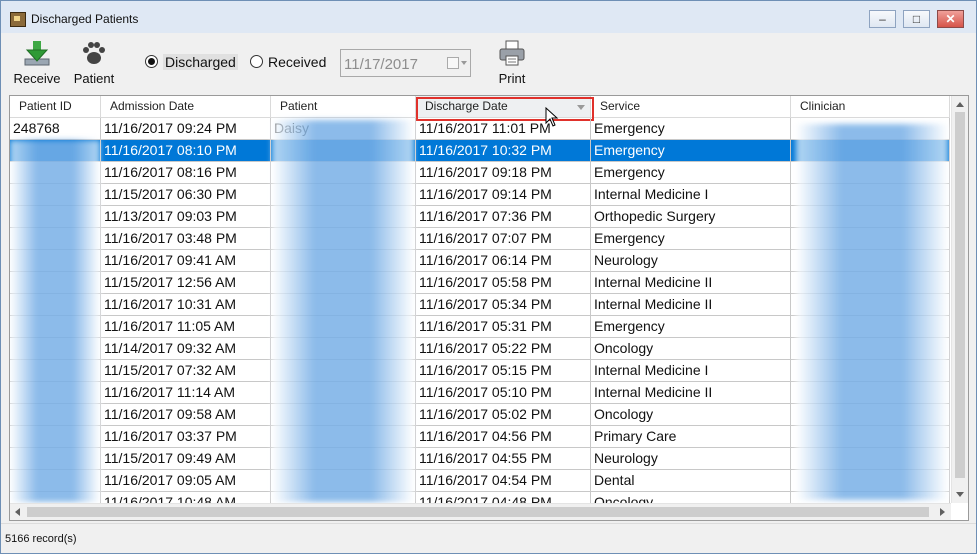 This screenshot has width=977, height=554. I want to click on admission-date-cell: 11/16/2017 11:05 AM, so click(186, 327).